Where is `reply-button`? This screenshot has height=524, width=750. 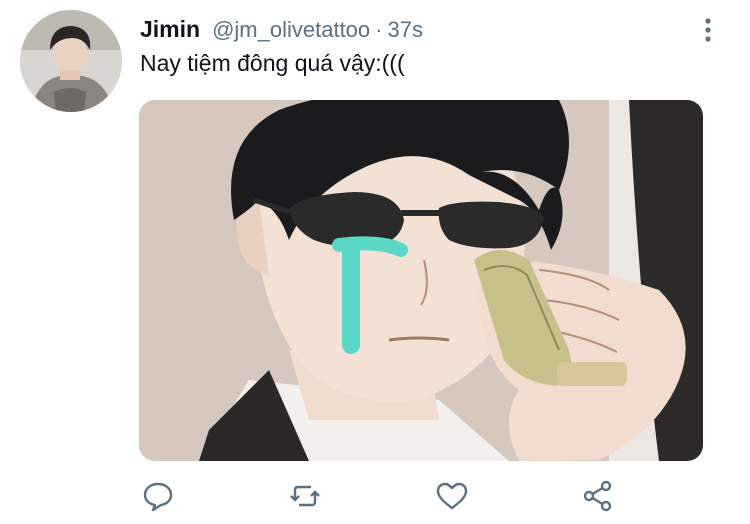 reply-button is located at coordinates (158, 496).